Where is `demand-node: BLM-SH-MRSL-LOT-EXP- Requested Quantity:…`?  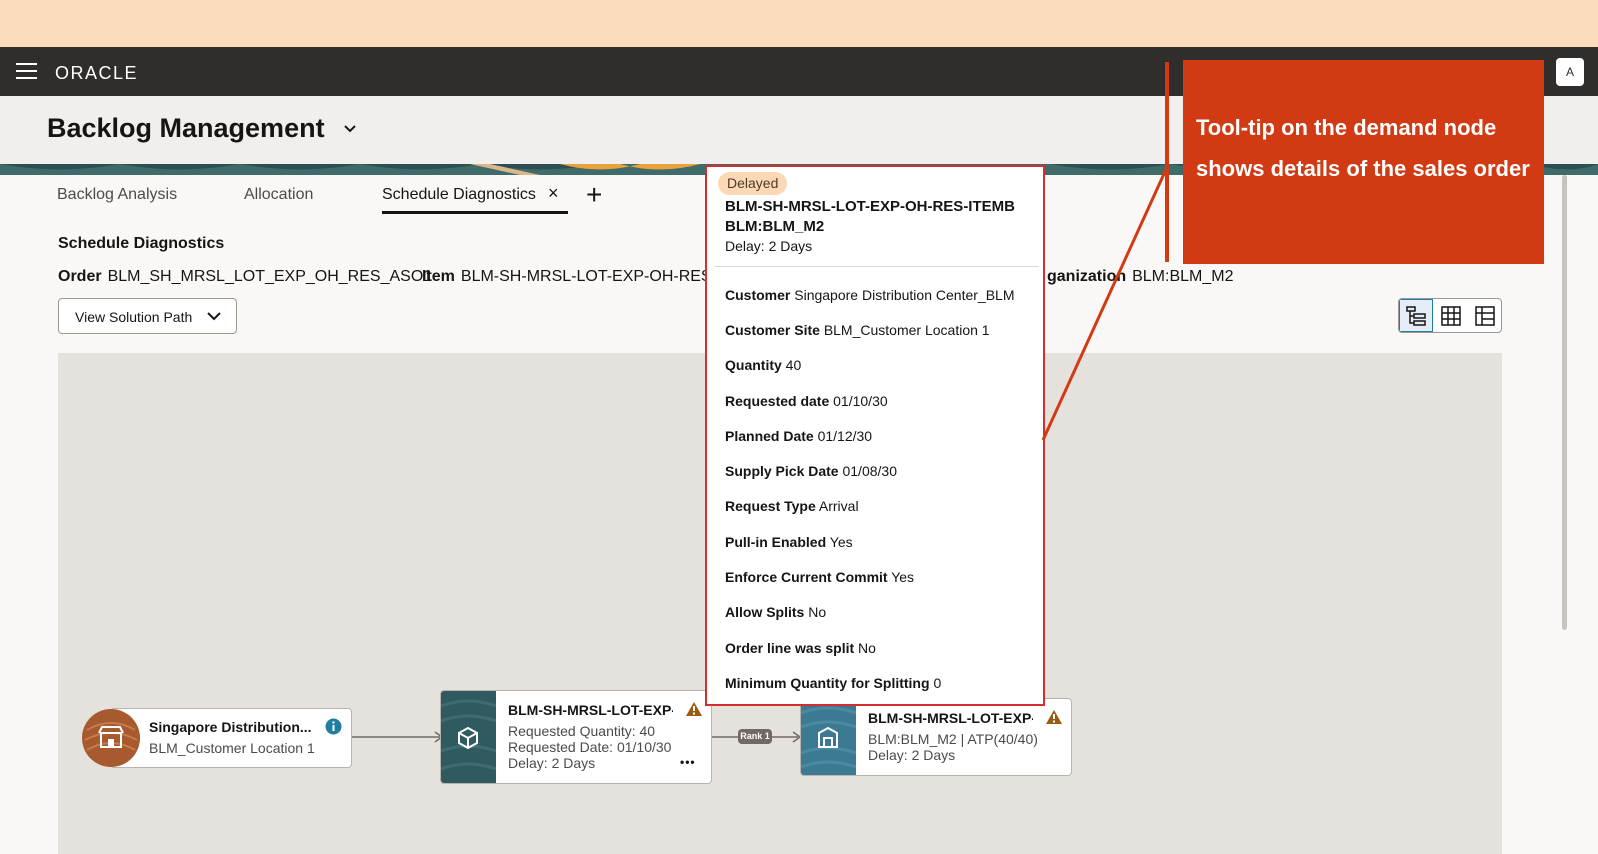 demand-node: BLM-SH-MRSL-LOT-EXP- Requested Quantity:… is located at coordinates (576, 737).